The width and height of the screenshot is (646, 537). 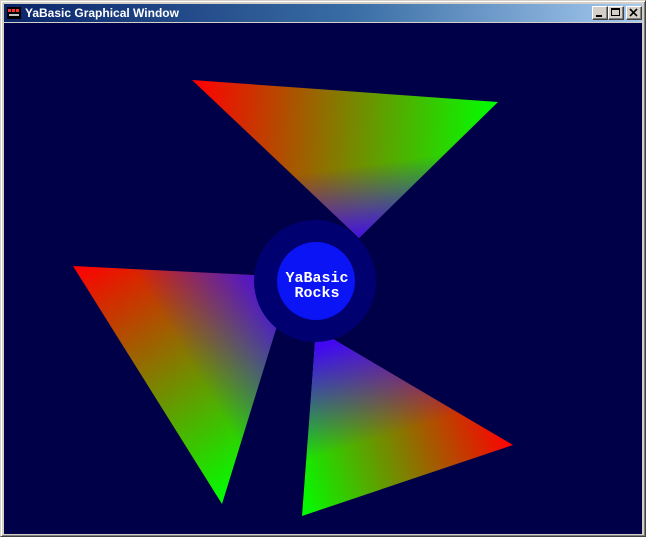 I want to click on top-gradient-triangle, so click(x=345, y=159).